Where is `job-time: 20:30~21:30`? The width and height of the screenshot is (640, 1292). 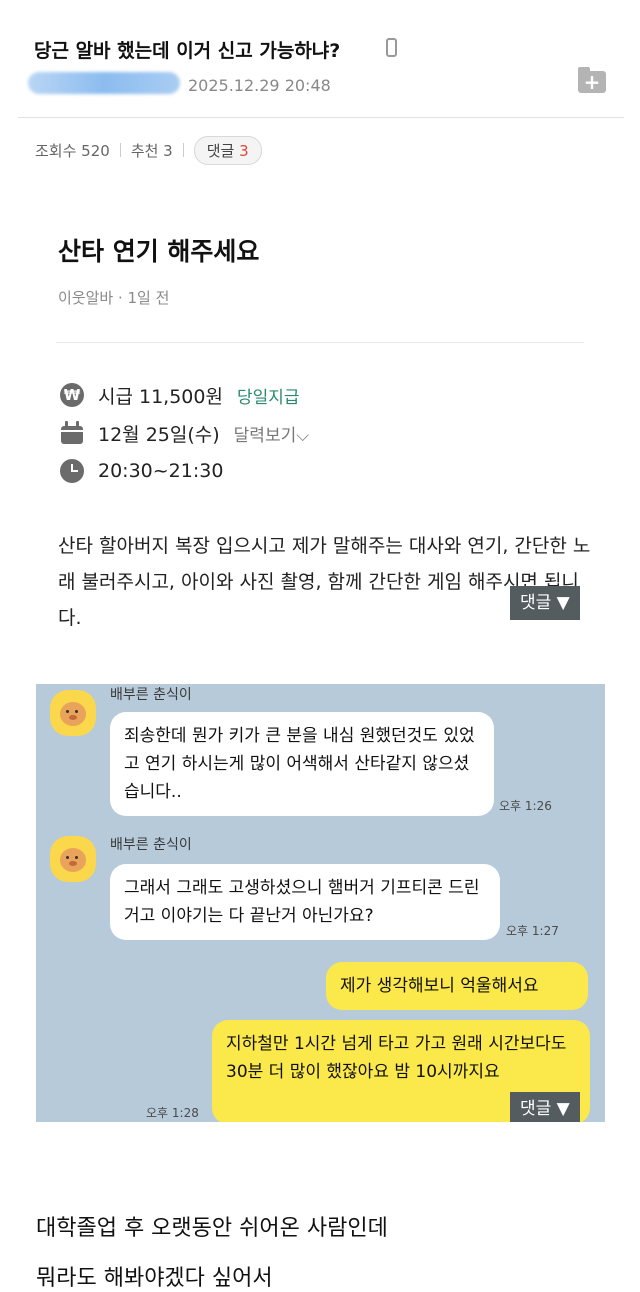 job-time: 20:30~21:30 is located at coordinates (161, 471).